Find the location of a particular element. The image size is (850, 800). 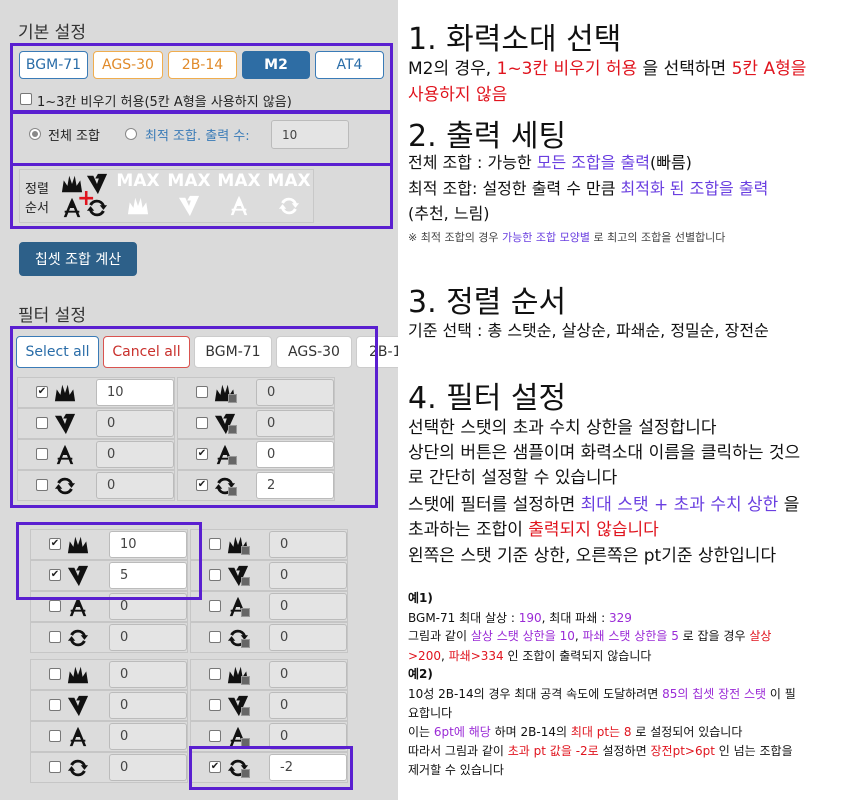

text-span: 인 넘는 조합을 is located at coordinates (753, 751).